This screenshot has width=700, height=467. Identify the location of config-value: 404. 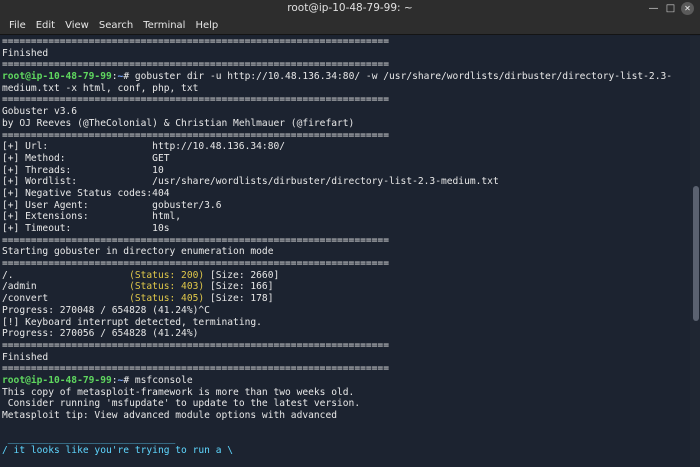
(161, 193).